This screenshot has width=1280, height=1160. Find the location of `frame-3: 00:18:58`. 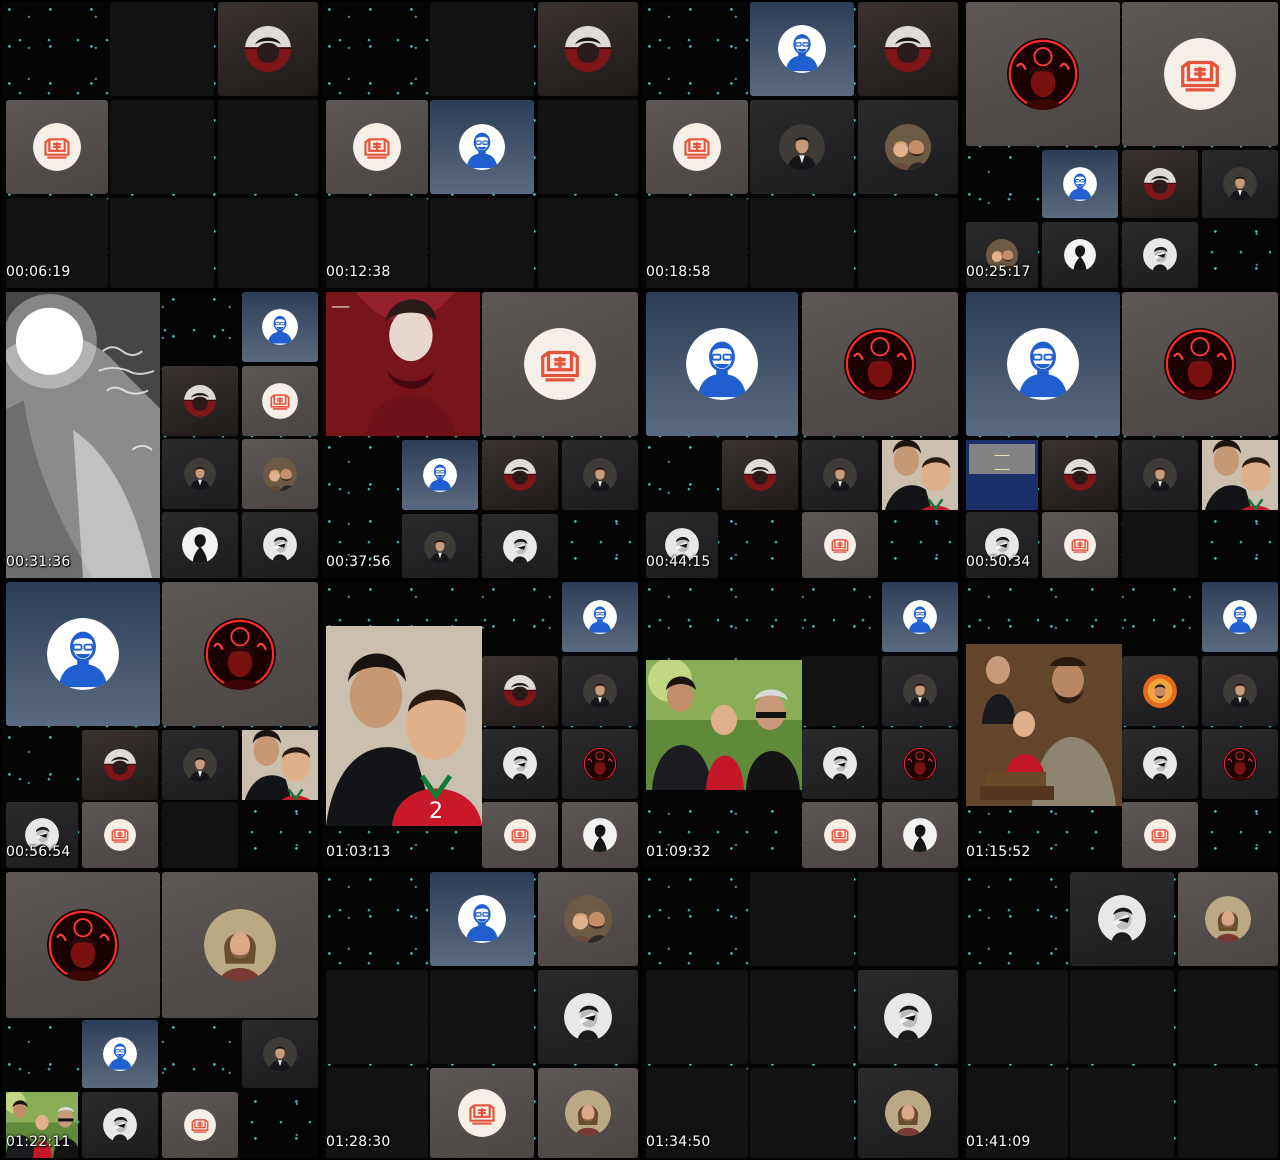

frame-3: 00:18:58 is located at coordinates (800, 145).